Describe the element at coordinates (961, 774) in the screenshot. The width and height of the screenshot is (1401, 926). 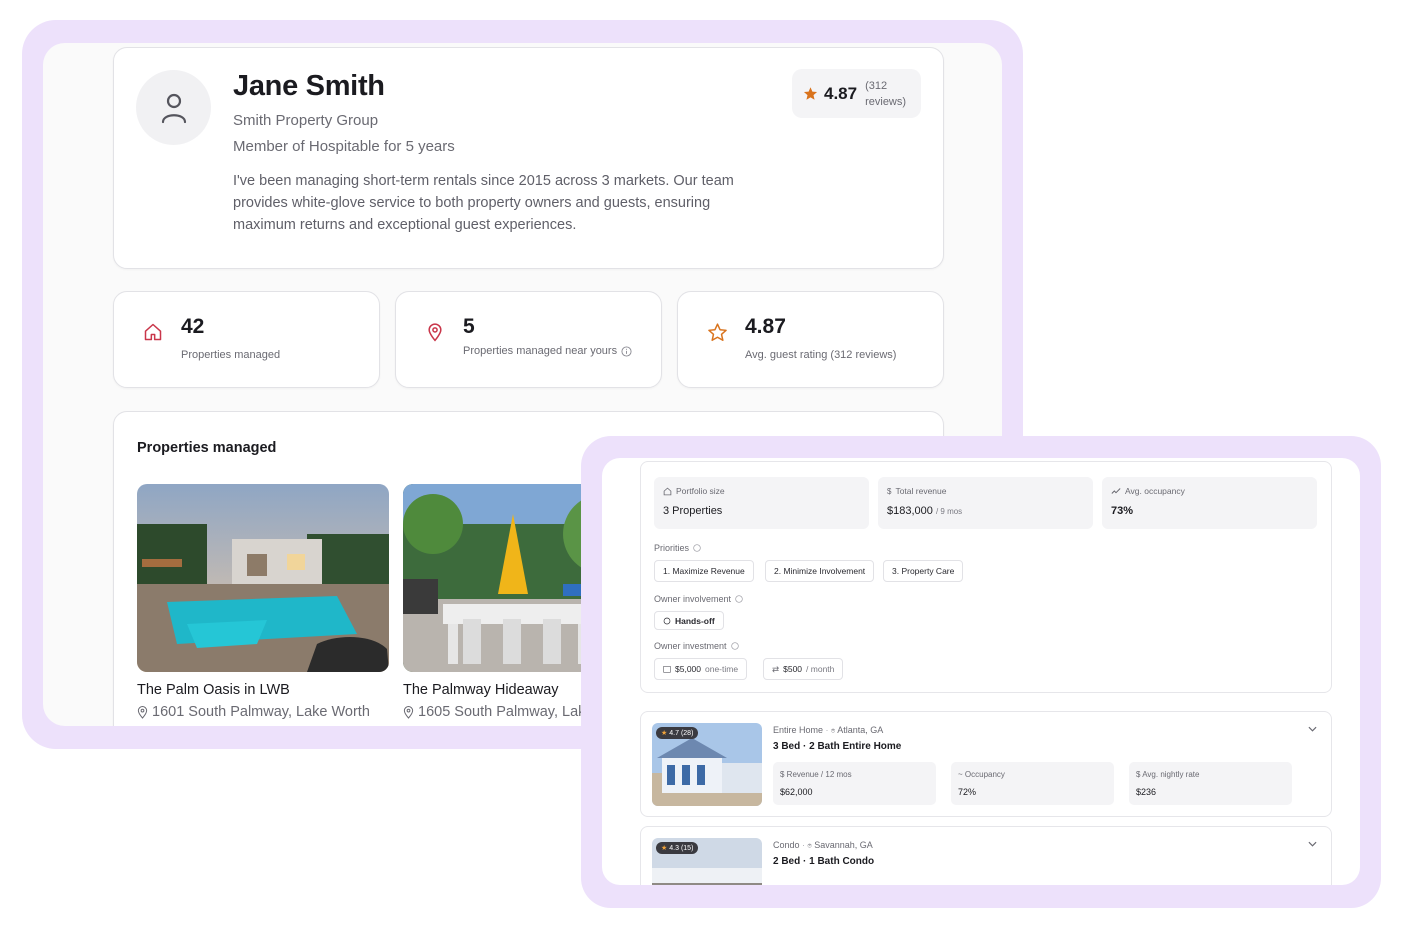
I see `trend-icon: ~` at that location.